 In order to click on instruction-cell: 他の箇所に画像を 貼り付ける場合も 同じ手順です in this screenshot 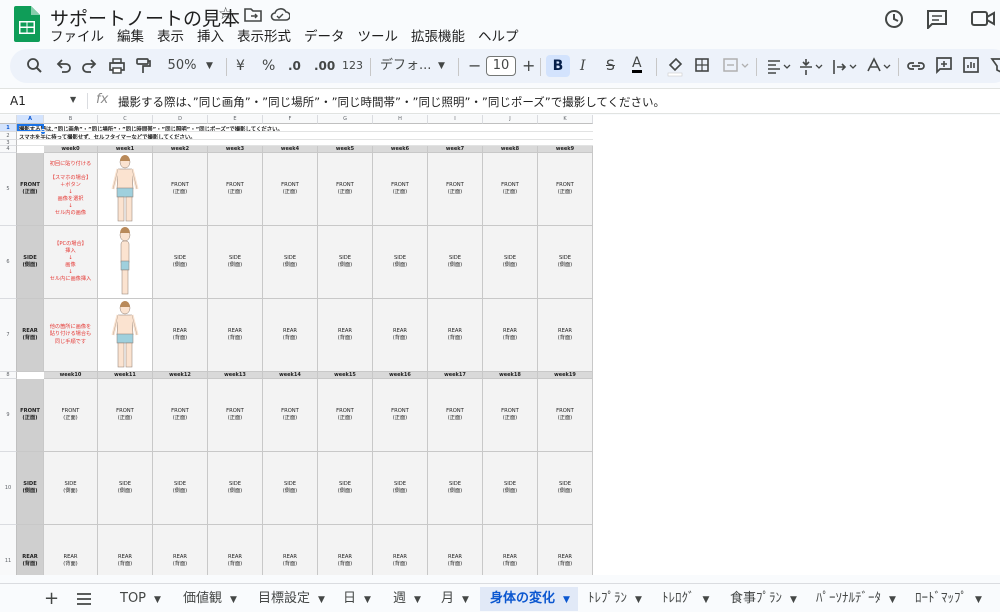, I will do `click(71, 335)`.